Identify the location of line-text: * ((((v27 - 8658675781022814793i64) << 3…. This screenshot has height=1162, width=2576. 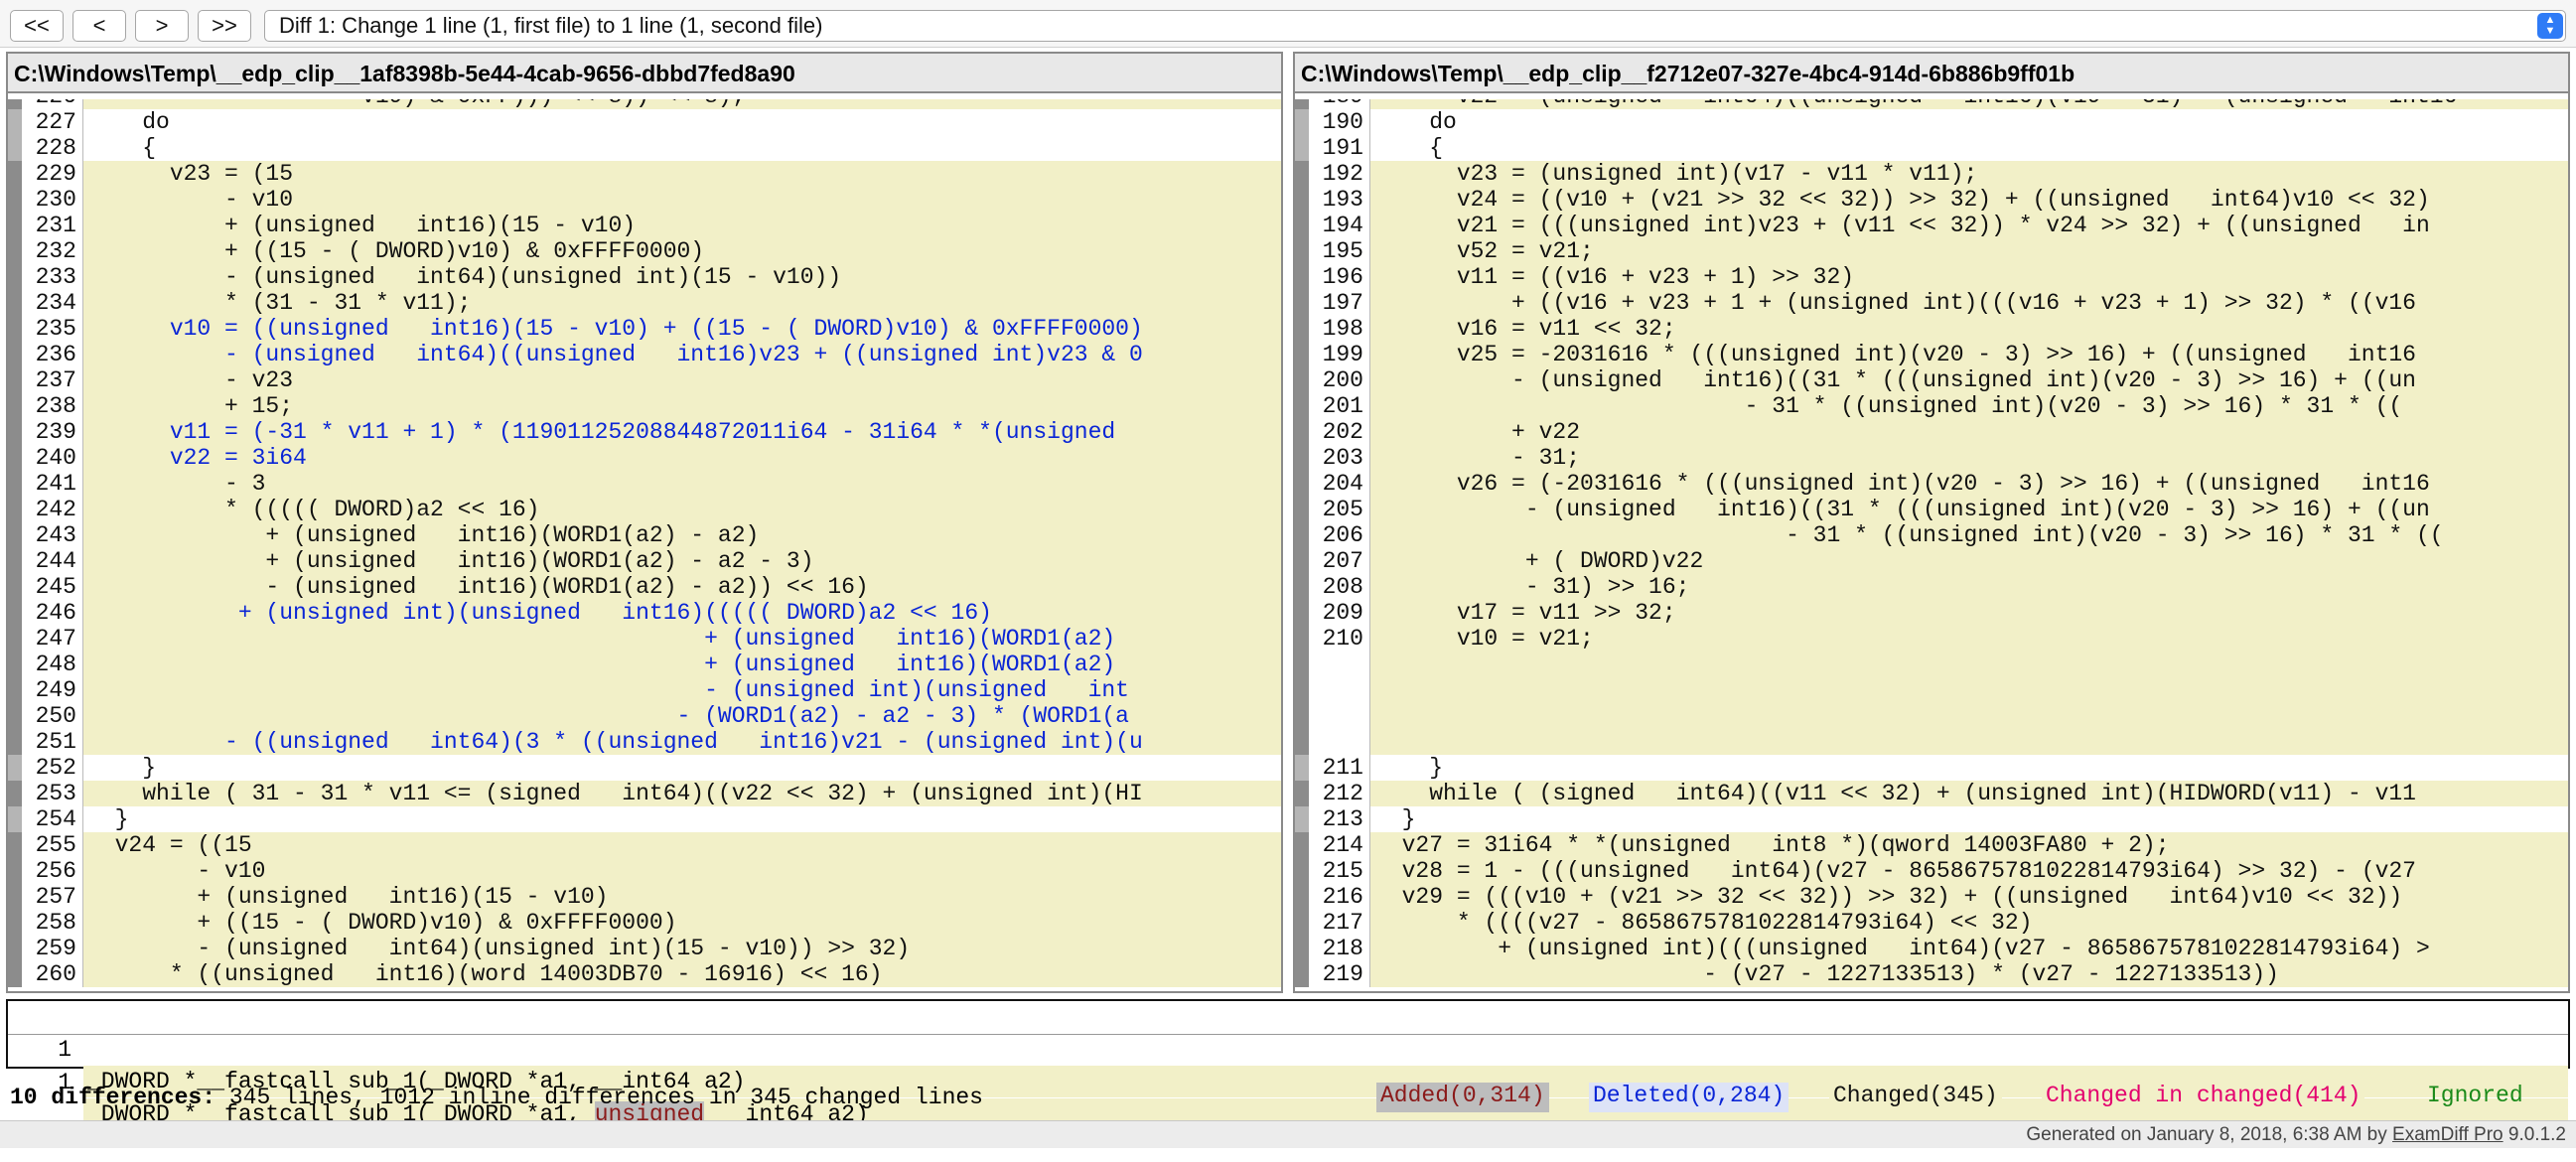
(1969, 923).